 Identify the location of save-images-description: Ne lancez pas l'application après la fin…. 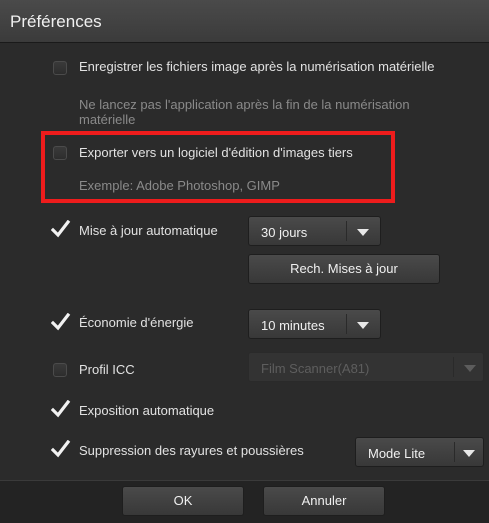
(244, 112).